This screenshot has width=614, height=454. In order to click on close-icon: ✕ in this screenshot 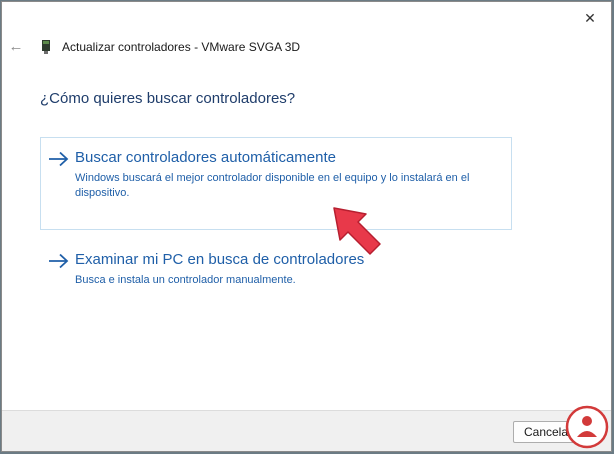, I will do `click(590, 17)`.